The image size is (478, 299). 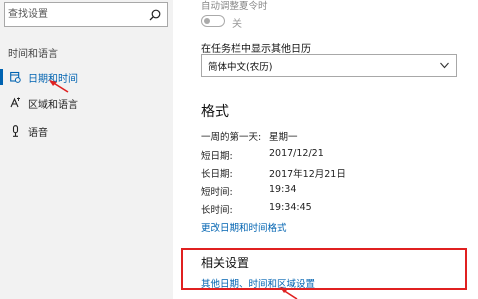 I want to click on search-icon, so click(x=155, y=15).